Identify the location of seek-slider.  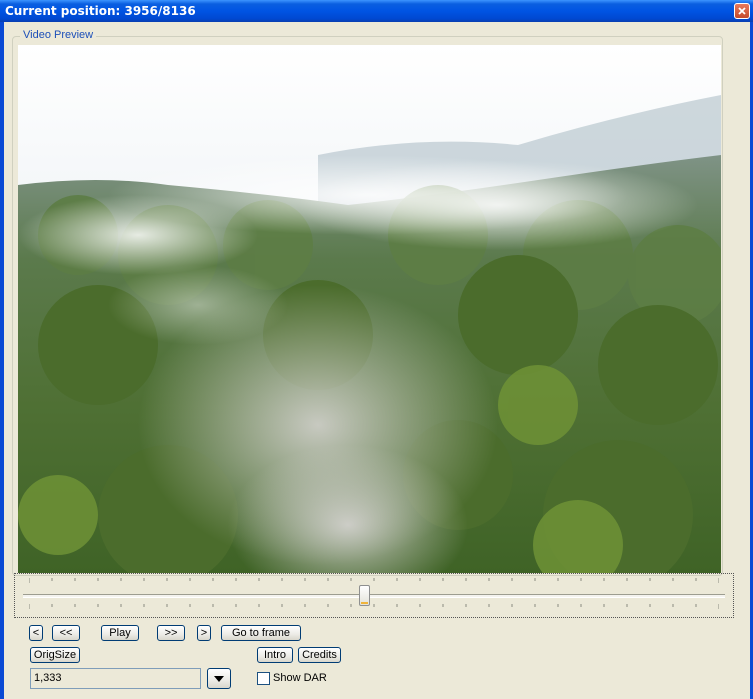
(374, 595).